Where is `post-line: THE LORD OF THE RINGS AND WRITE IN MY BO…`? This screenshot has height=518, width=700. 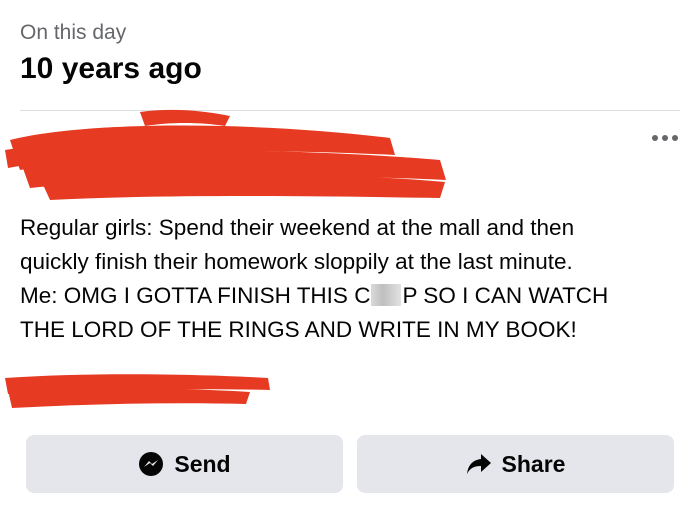 post-line: THE LORD OF THE RINGS AND WRITE IN MY BO… is located at coordinates (298, 329).